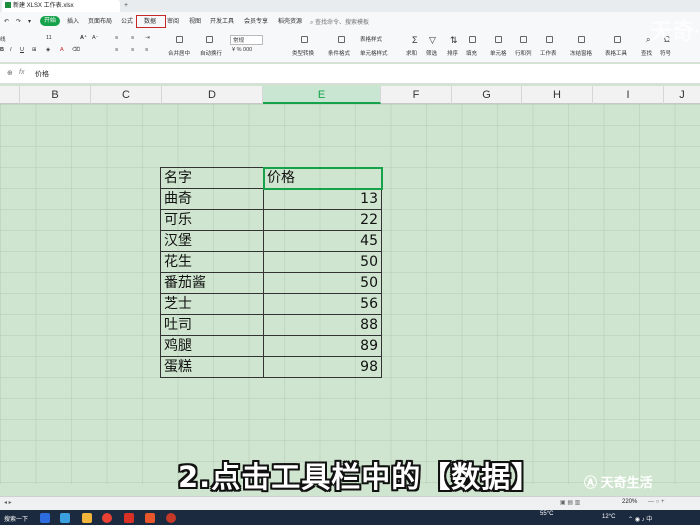 This screenshot has width=700, height=525. What do you see at coordinates (73, 22) in the screenshot?
I see `menu-insert: 插入` at bounding box center [73, 22].